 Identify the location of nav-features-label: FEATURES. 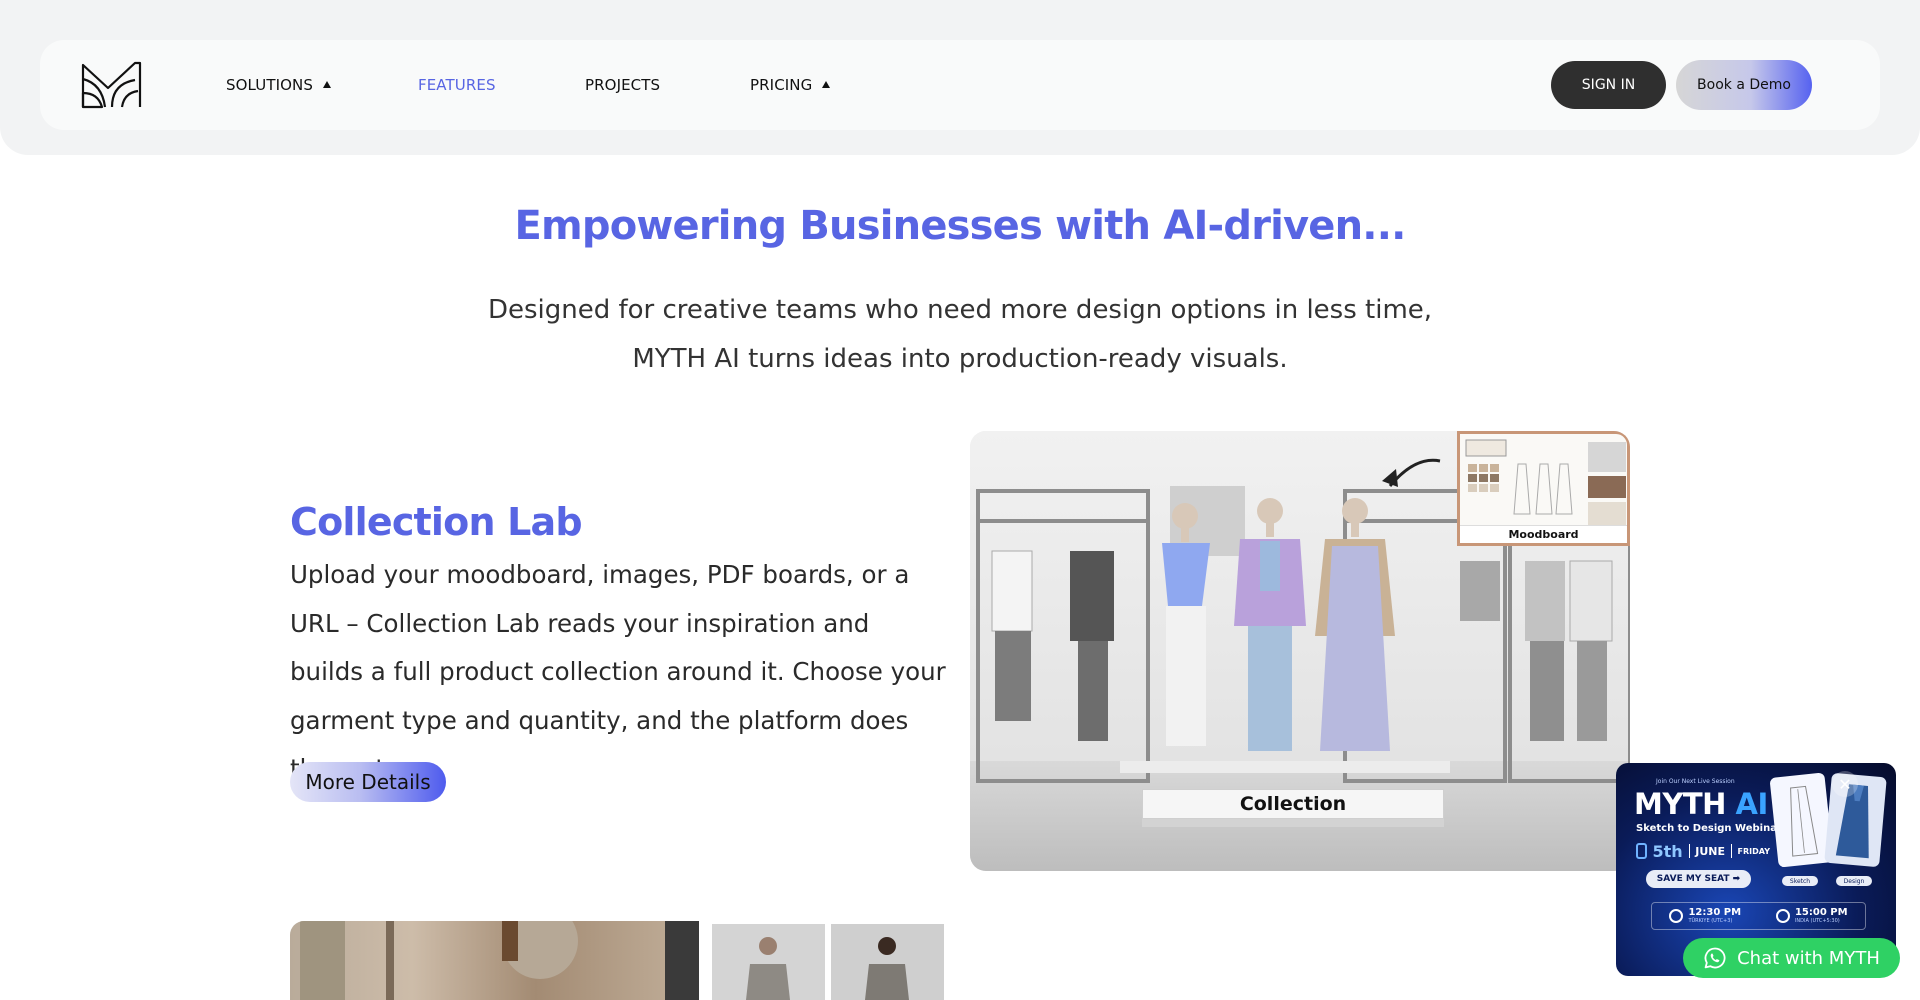
(457, 85).